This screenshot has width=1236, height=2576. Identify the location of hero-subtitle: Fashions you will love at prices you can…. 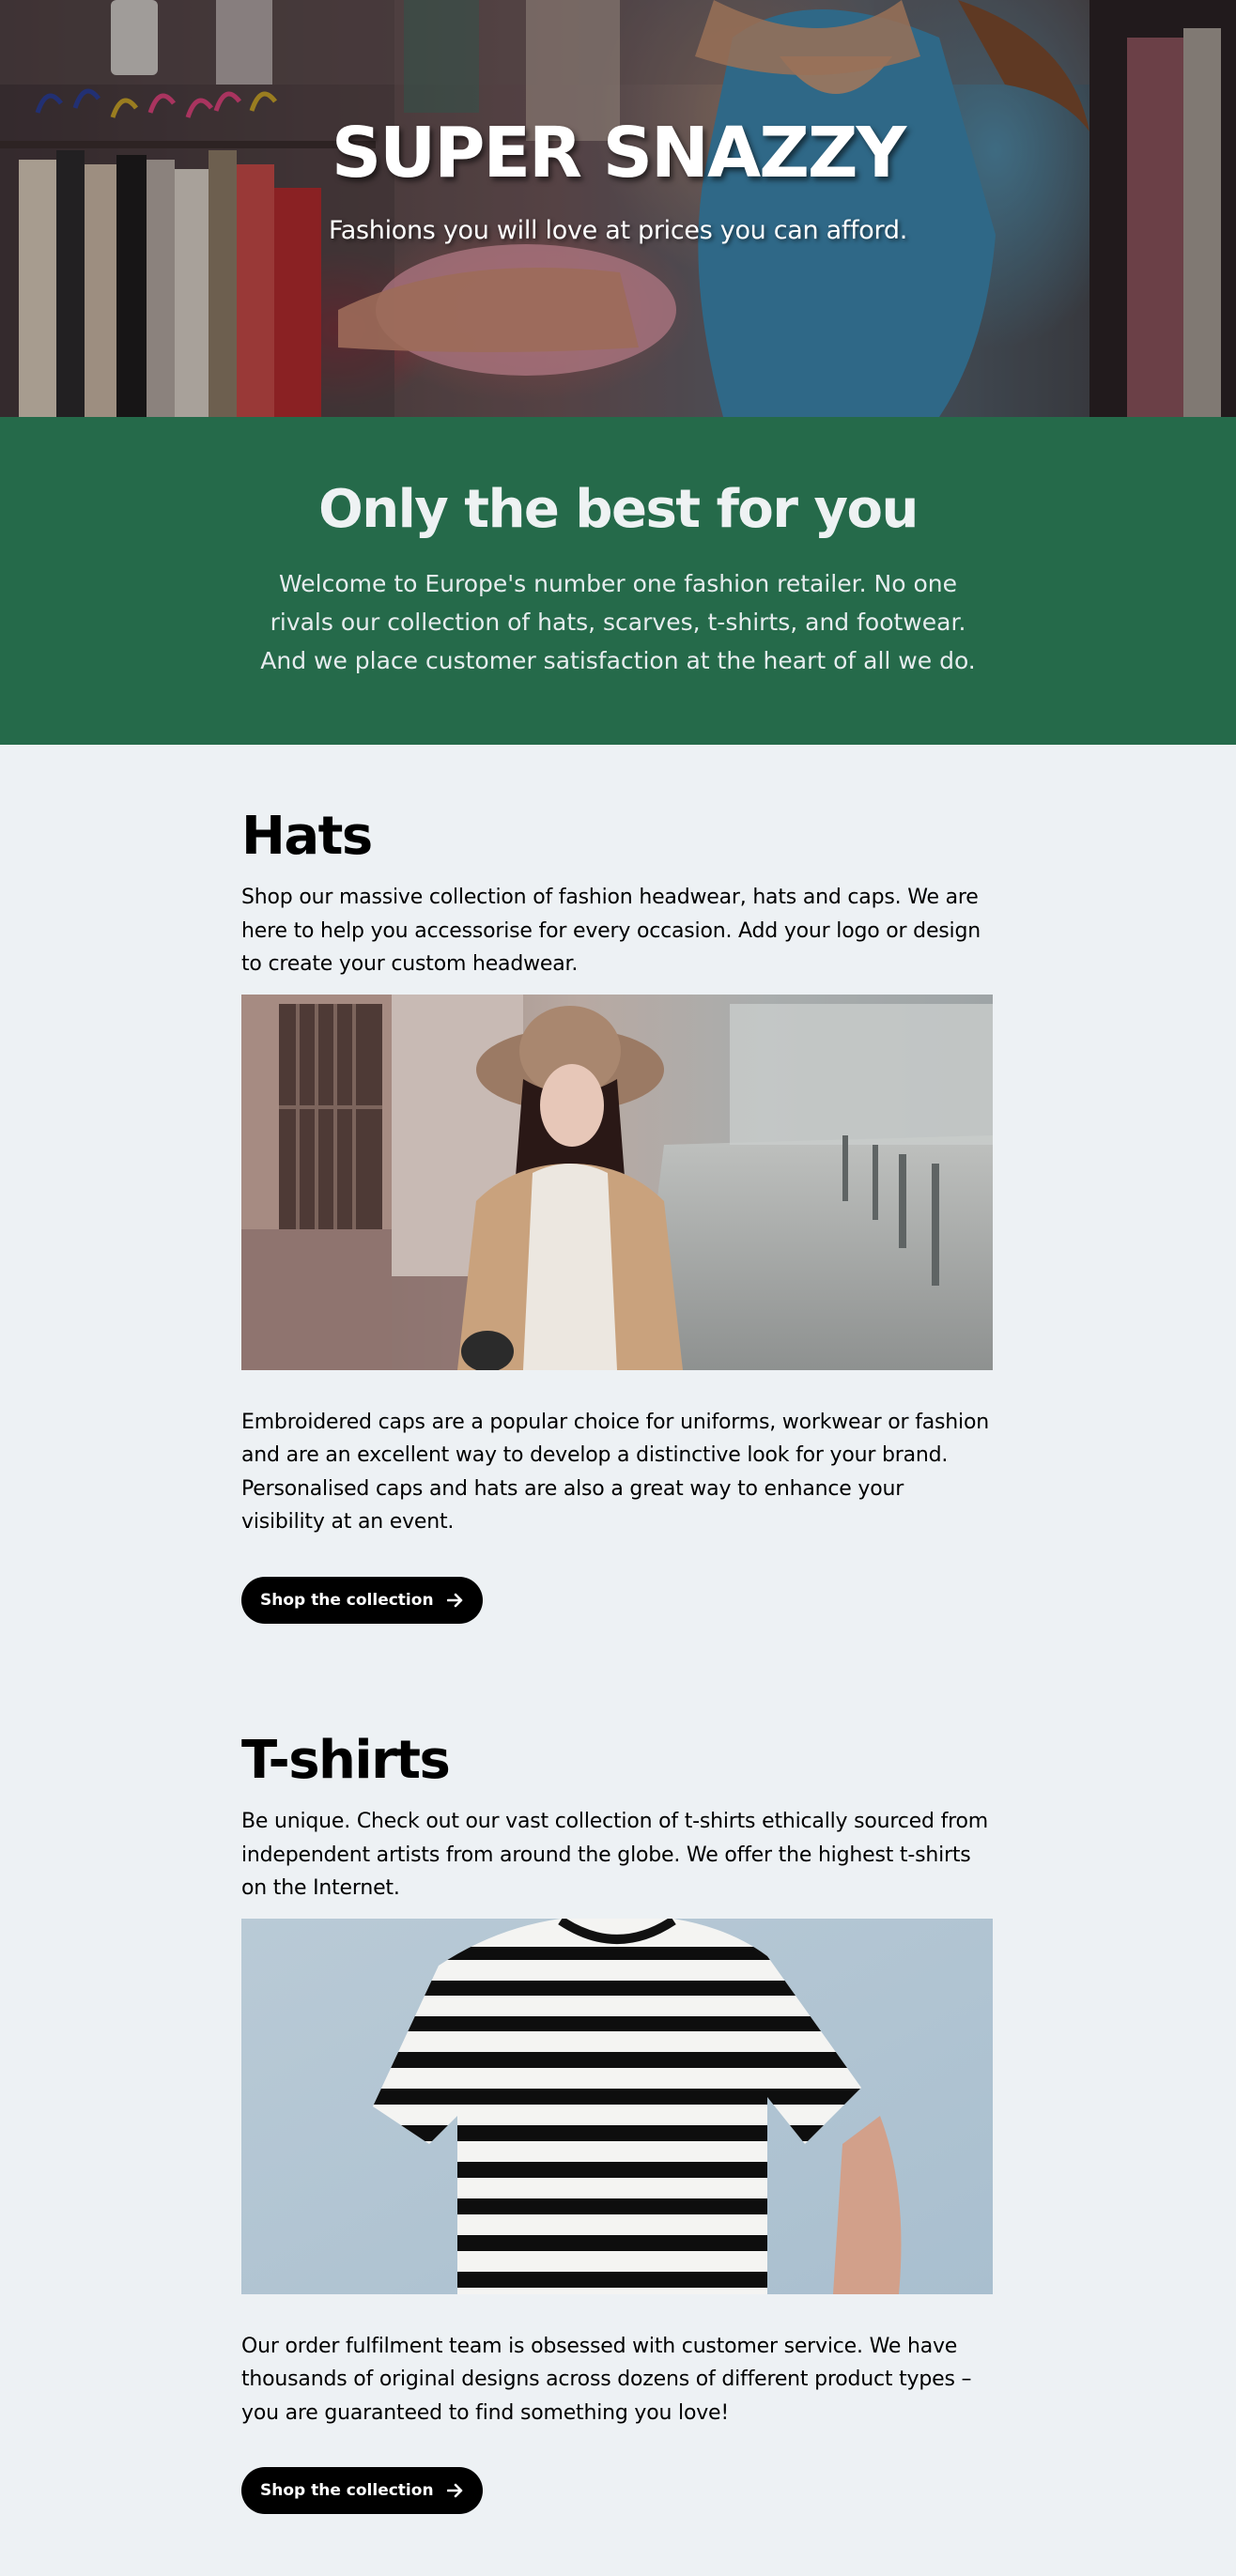
(618, 230).